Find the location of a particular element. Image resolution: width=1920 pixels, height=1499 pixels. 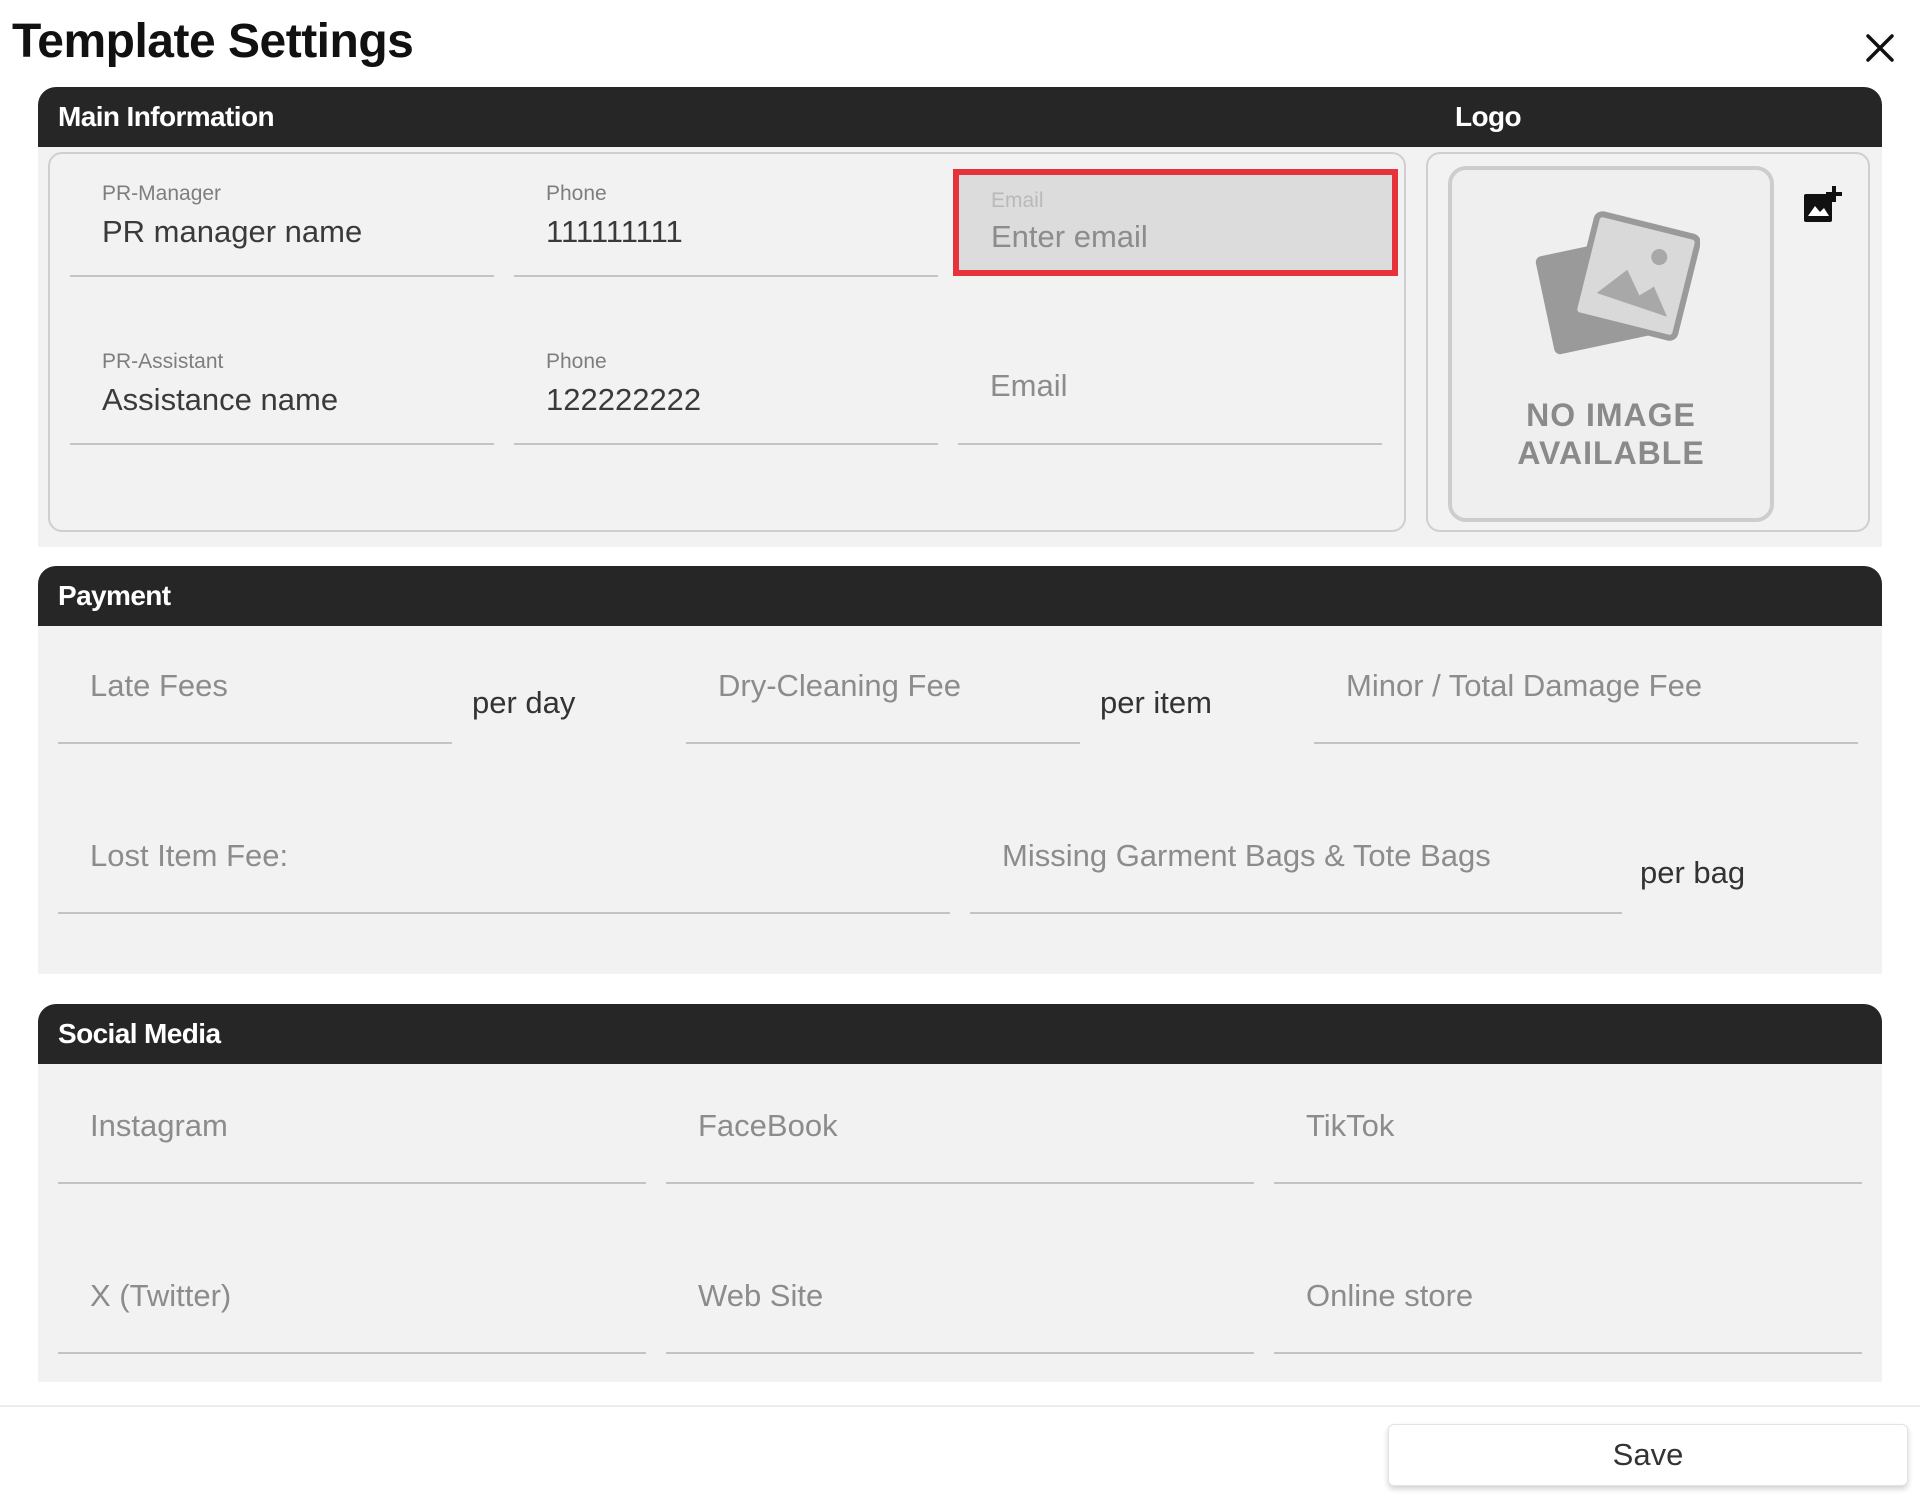

image-placeholder-icon is located at coordinates (1617, 283).